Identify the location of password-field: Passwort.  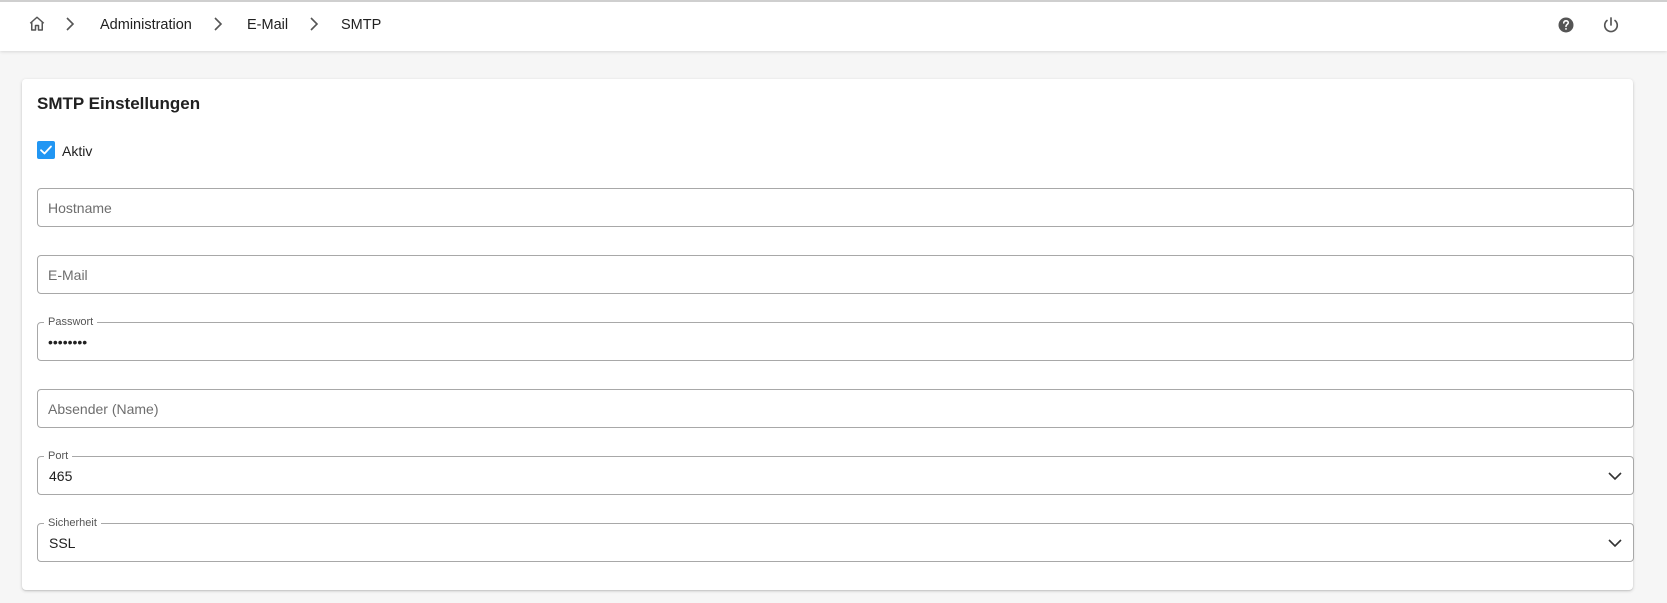
(835, 338).